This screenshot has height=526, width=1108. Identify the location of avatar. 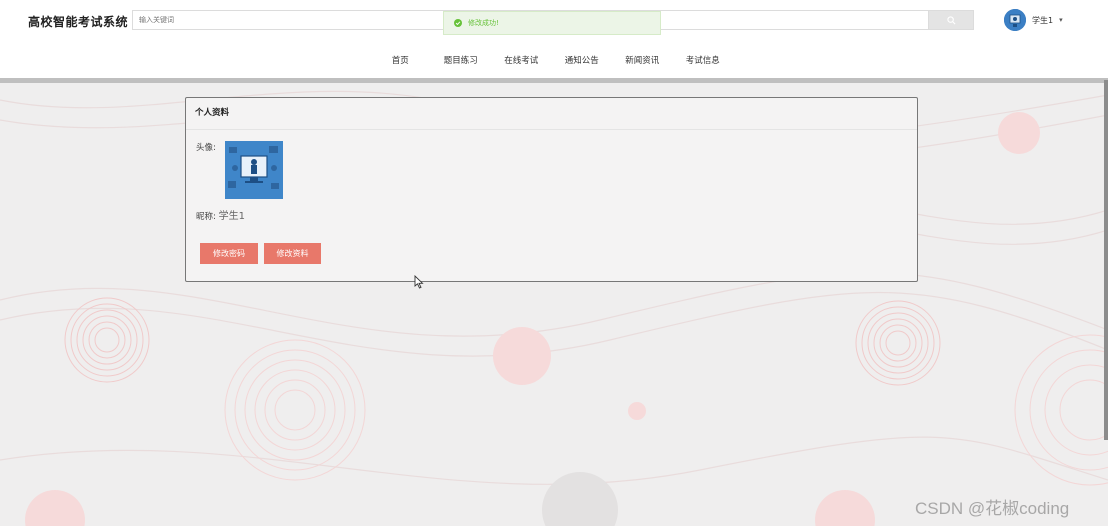
(1015, 20).